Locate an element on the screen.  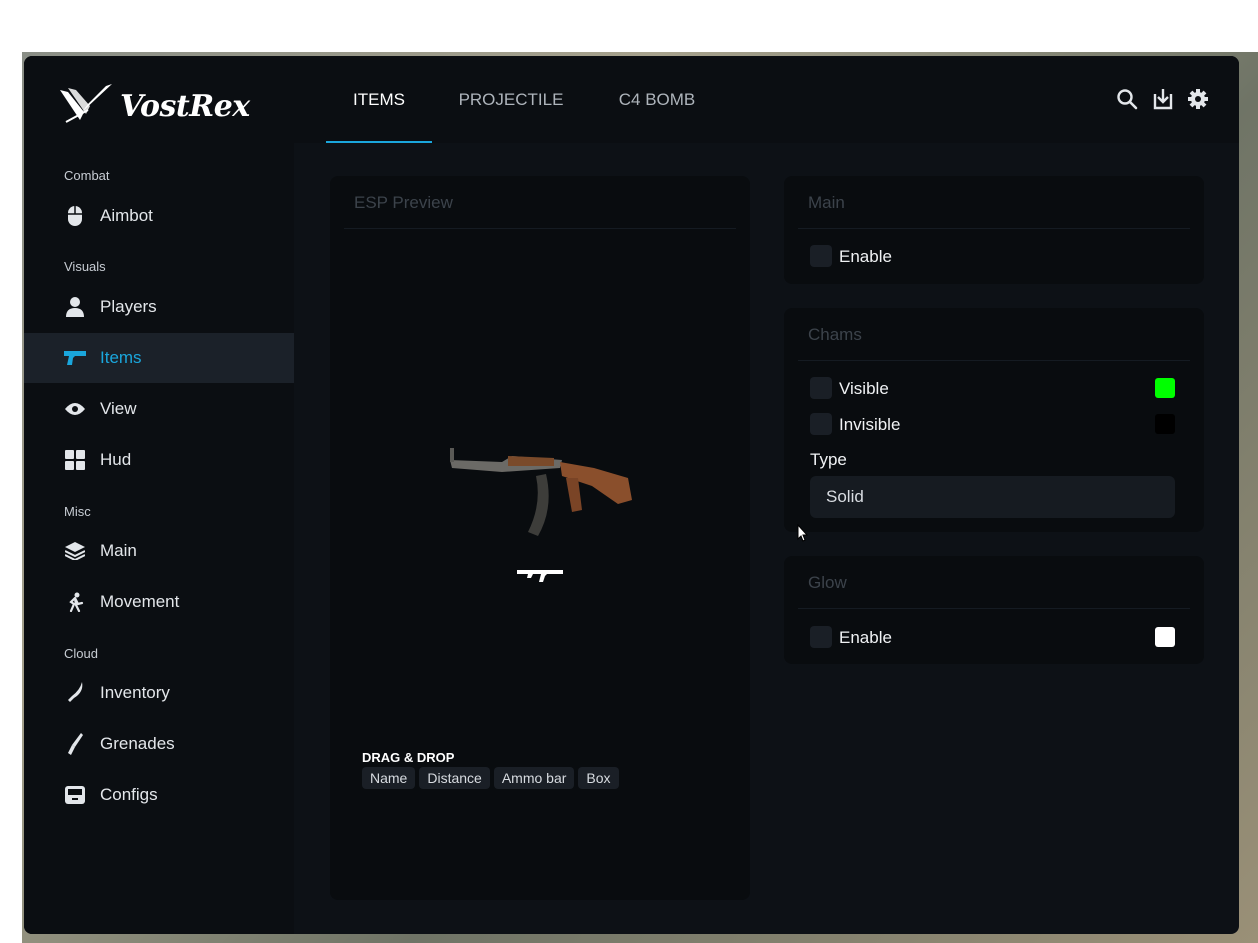
chip-distance: Distance is located at coordinates (454, 778).